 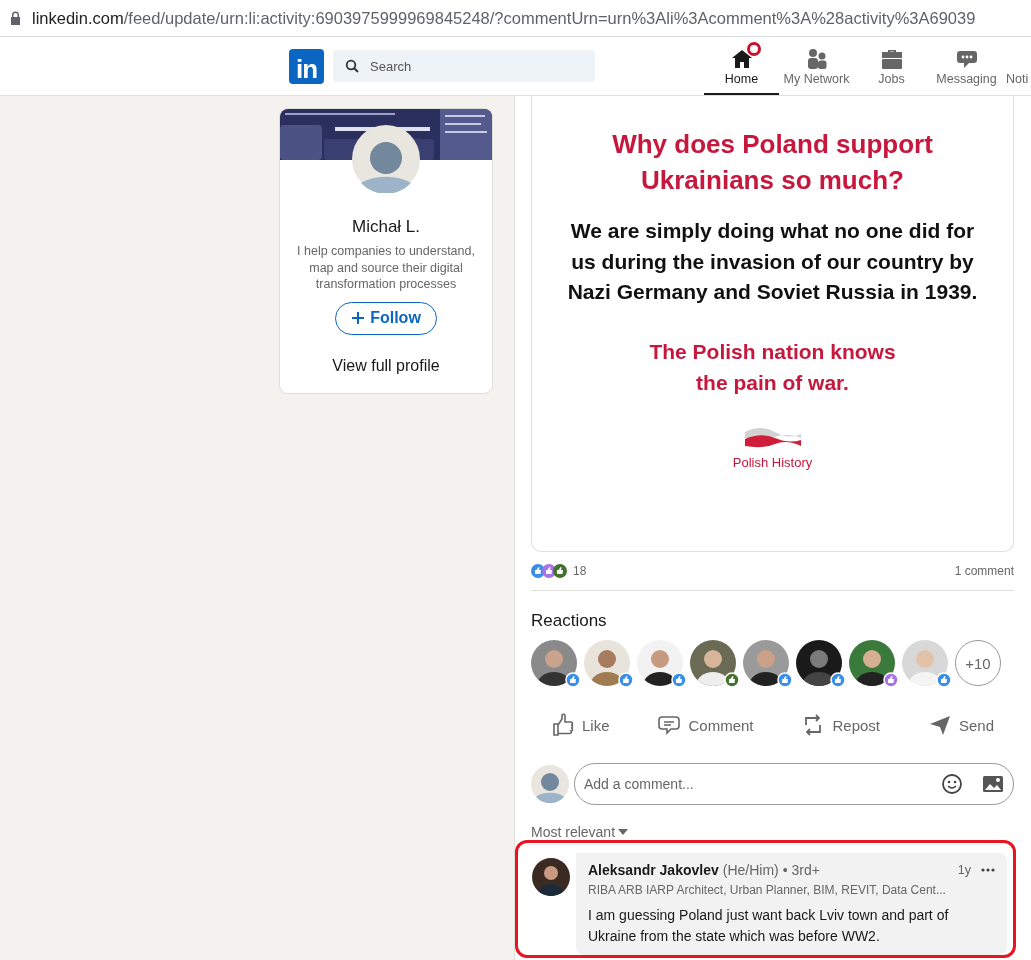 I want to click on plus-icon, so click(x=358, y=318).